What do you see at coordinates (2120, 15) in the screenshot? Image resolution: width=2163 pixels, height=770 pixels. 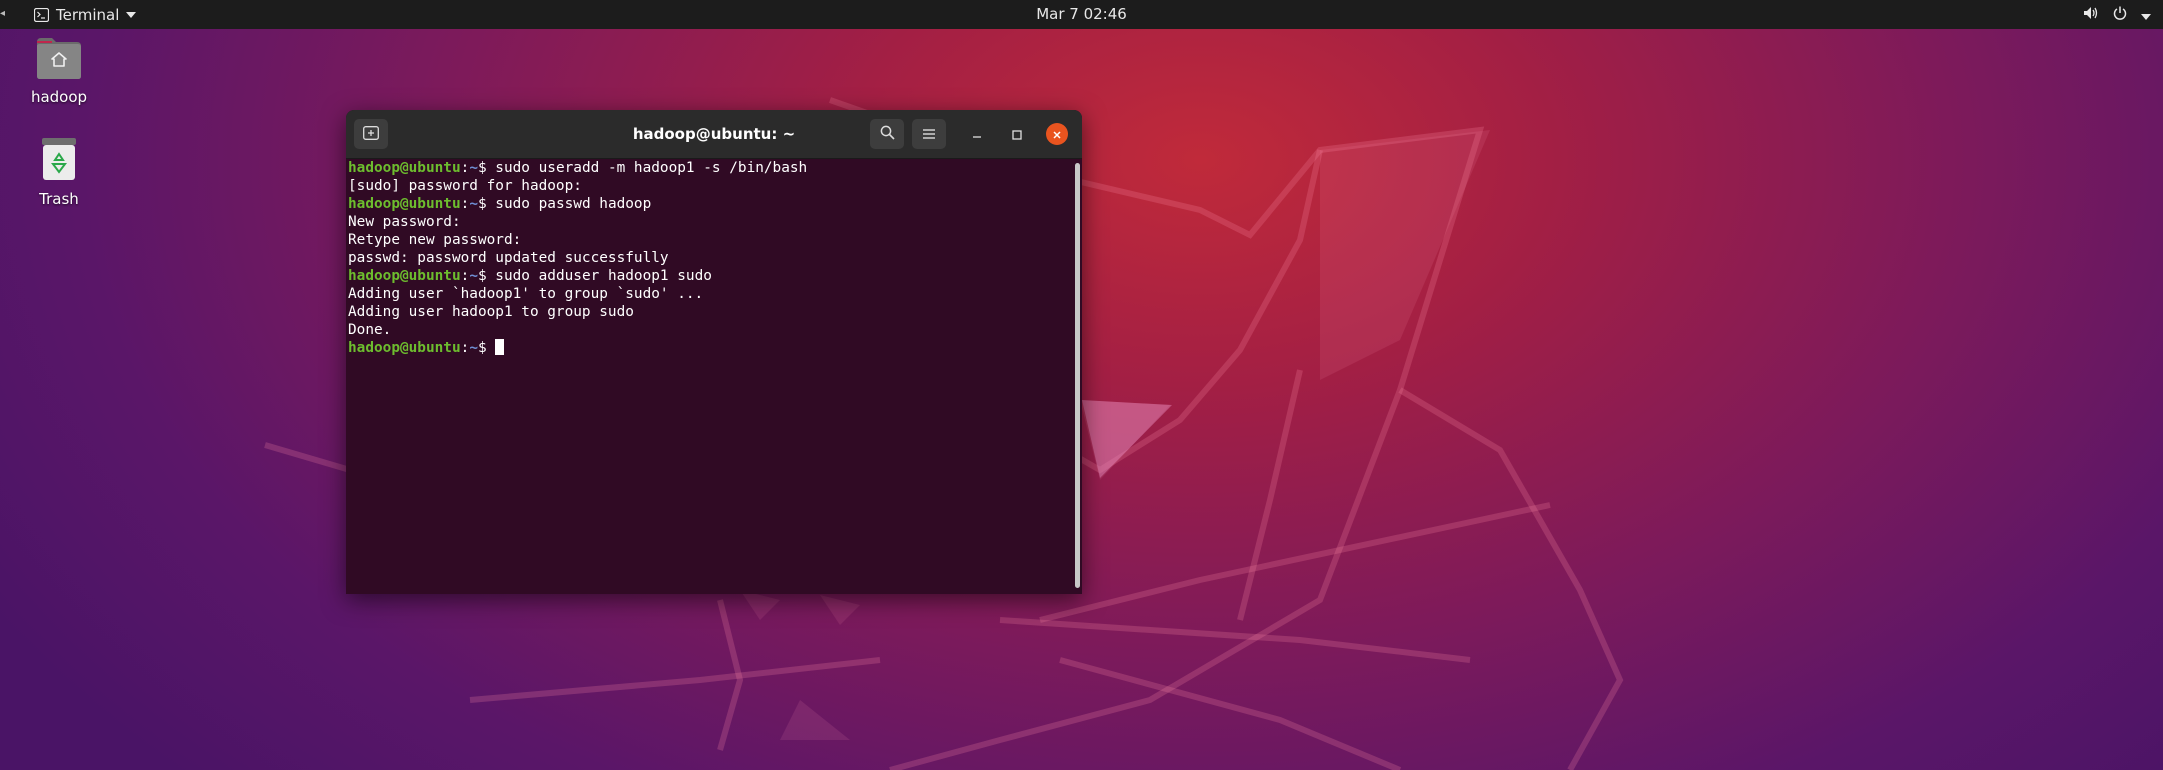 I see `power-icon` at bounding box center [2120, 15].